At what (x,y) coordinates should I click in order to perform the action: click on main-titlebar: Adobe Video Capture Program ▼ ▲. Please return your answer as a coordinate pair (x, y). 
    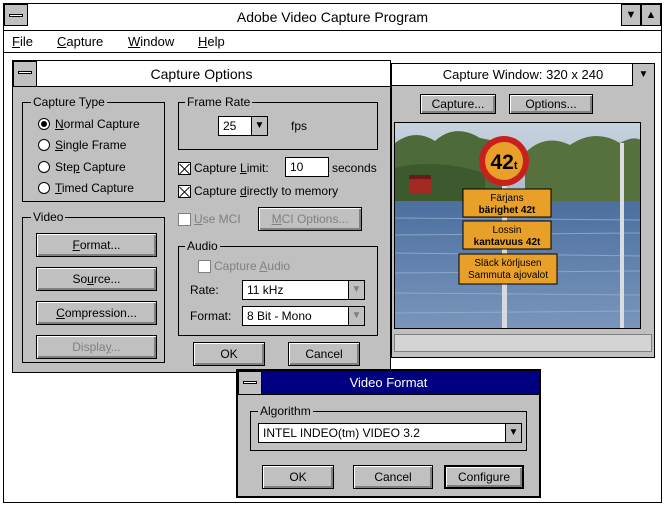
    Looking at the image, I should click on (332, 17).